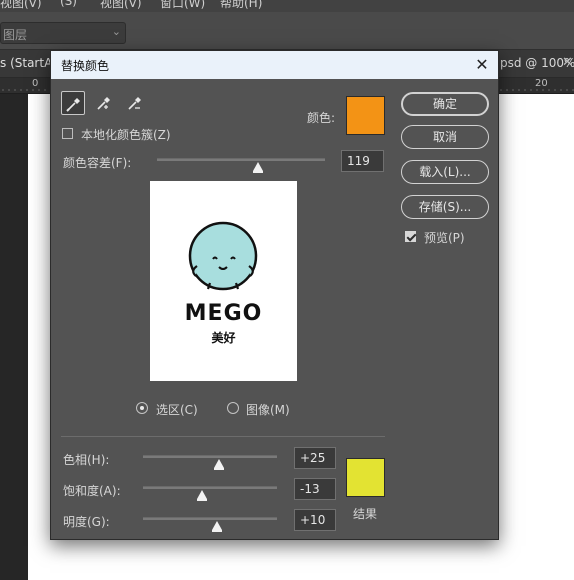  Describe the element at coordinates (410, 236) in the screenshot. I see `preview-checkbox` at that location.